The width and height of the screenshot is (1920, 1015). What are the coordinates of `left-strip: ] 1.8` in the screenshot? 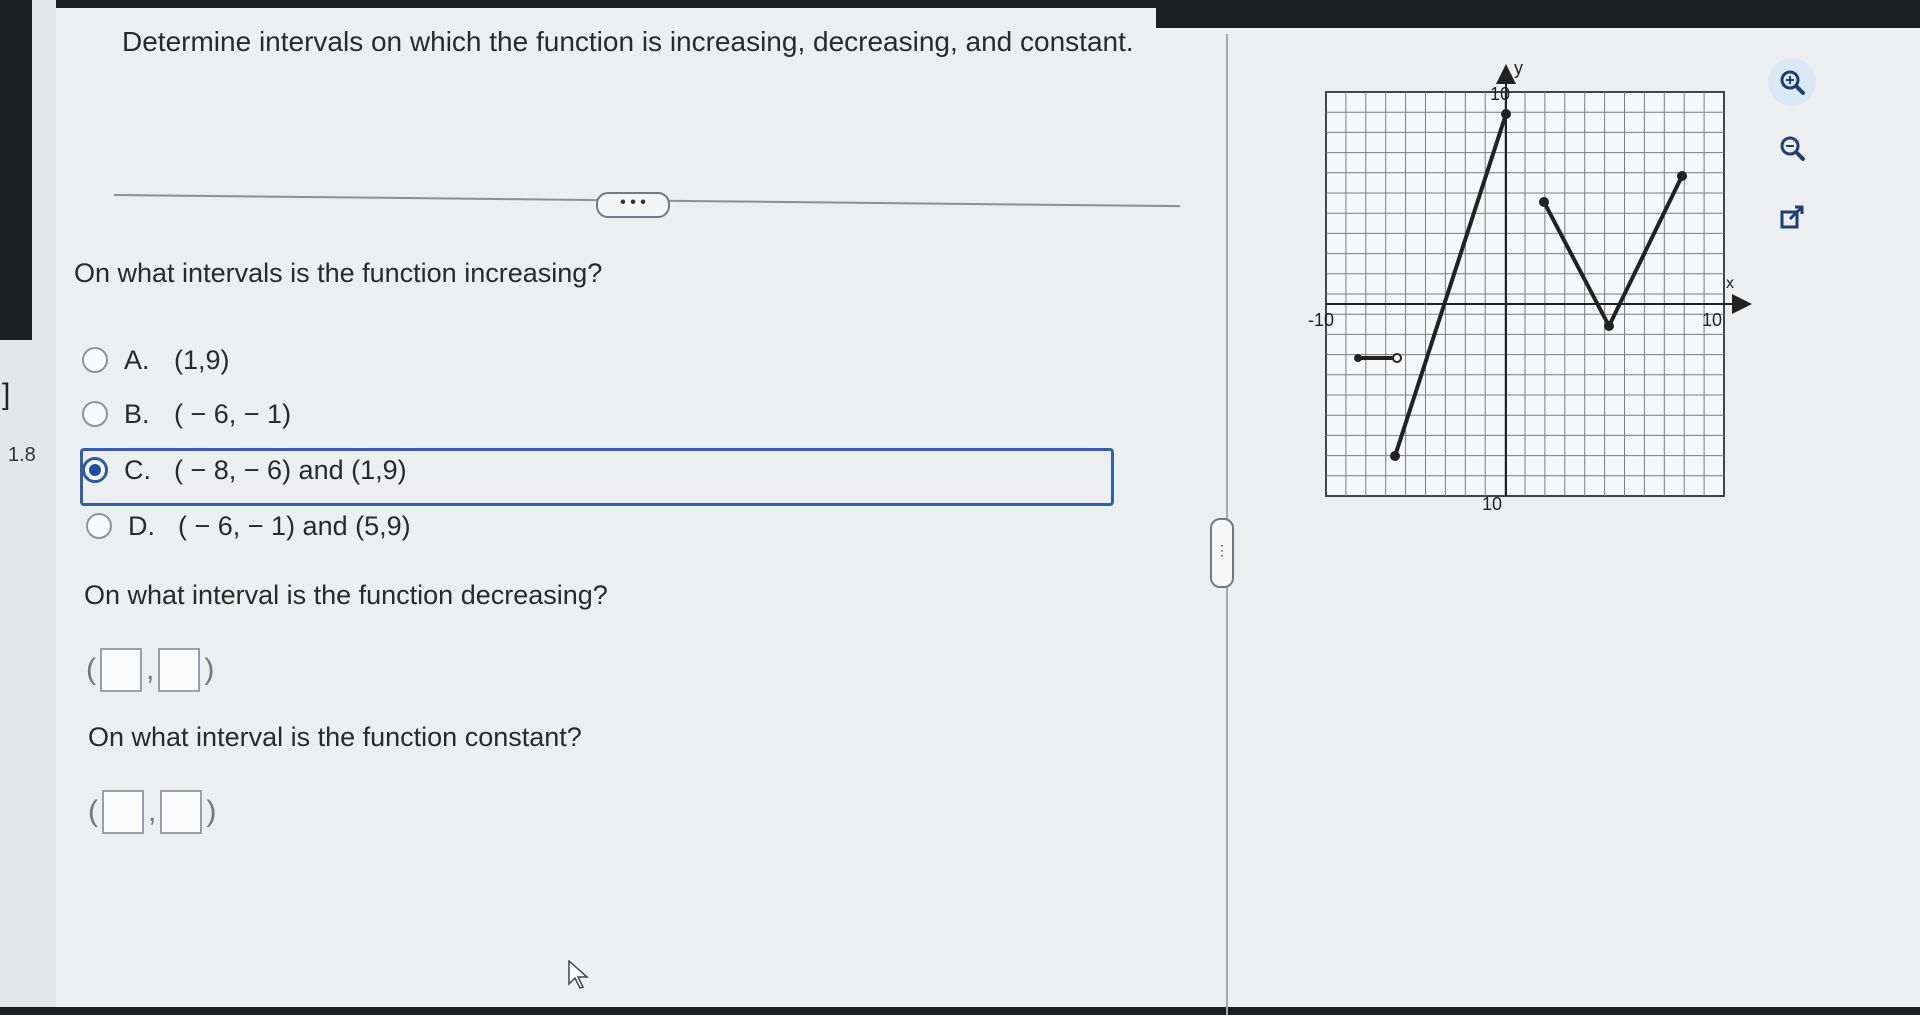 It's located at (28, 503).